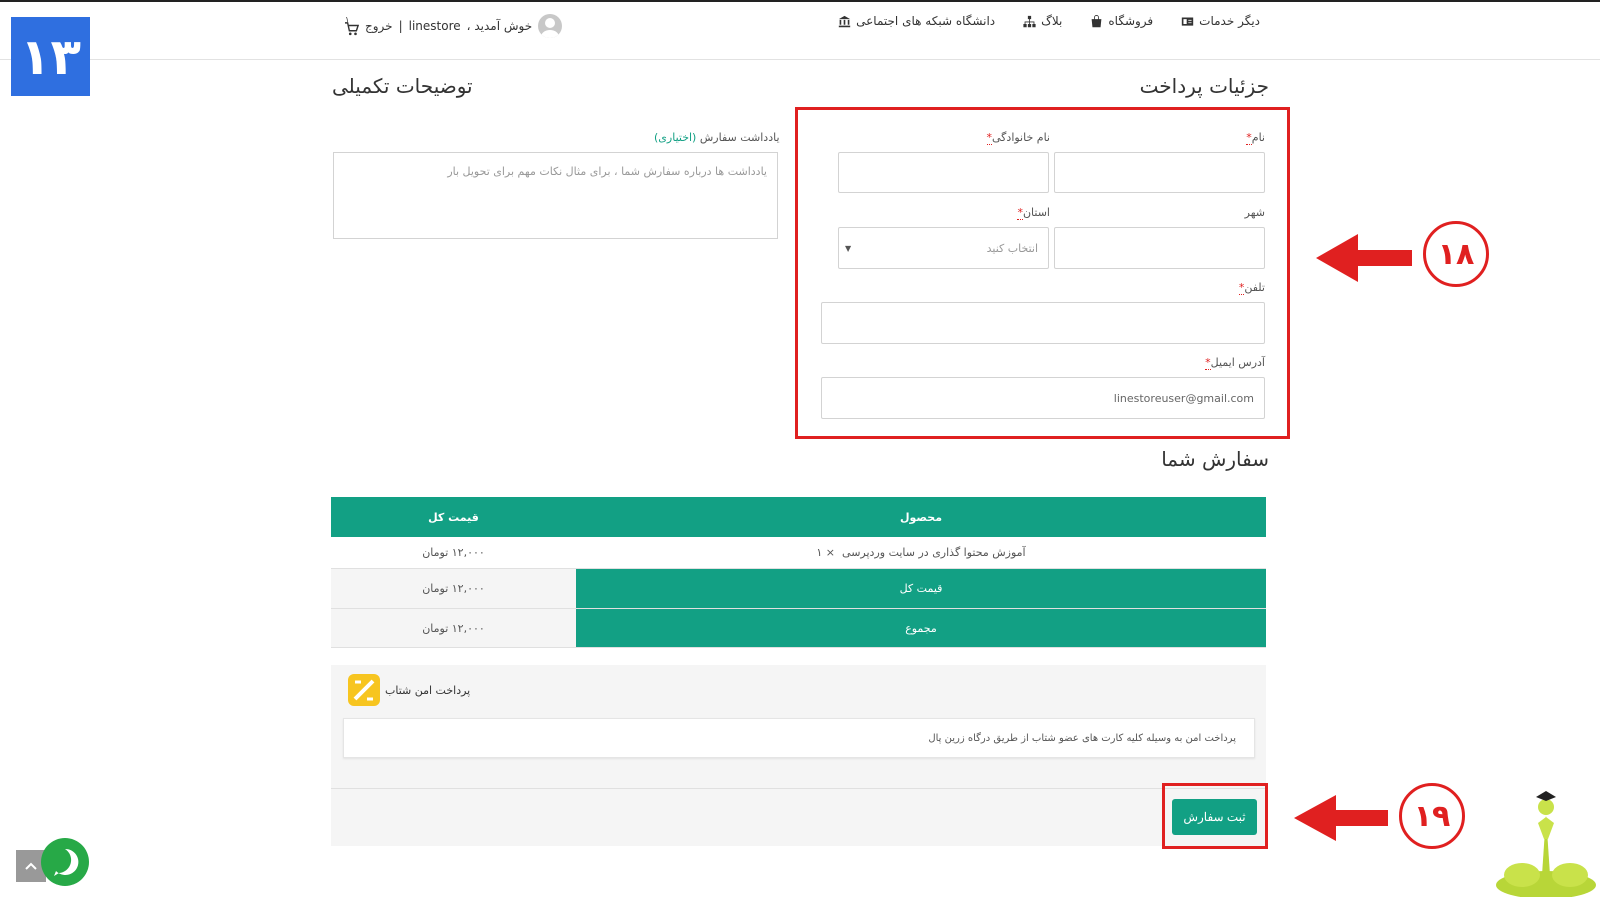  What do you see at coordinates (1033, 213) in the screenshot?
I see `province-label: استان*` at bounding box center [1033, 213].